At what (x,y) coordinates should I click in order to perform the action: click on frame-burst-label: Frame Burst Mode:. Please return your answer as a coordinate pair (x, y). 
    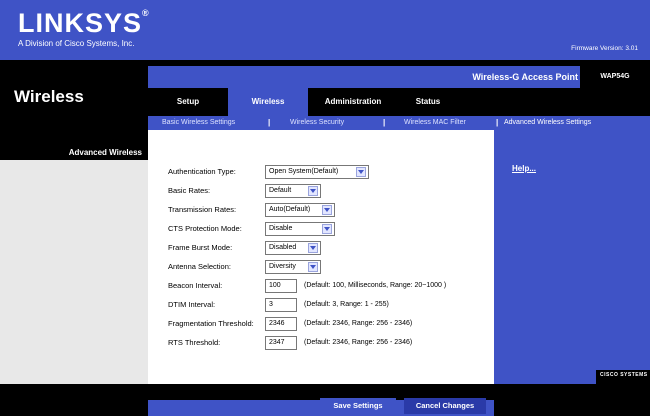
    Looking at the image, I should click on (200, 247).